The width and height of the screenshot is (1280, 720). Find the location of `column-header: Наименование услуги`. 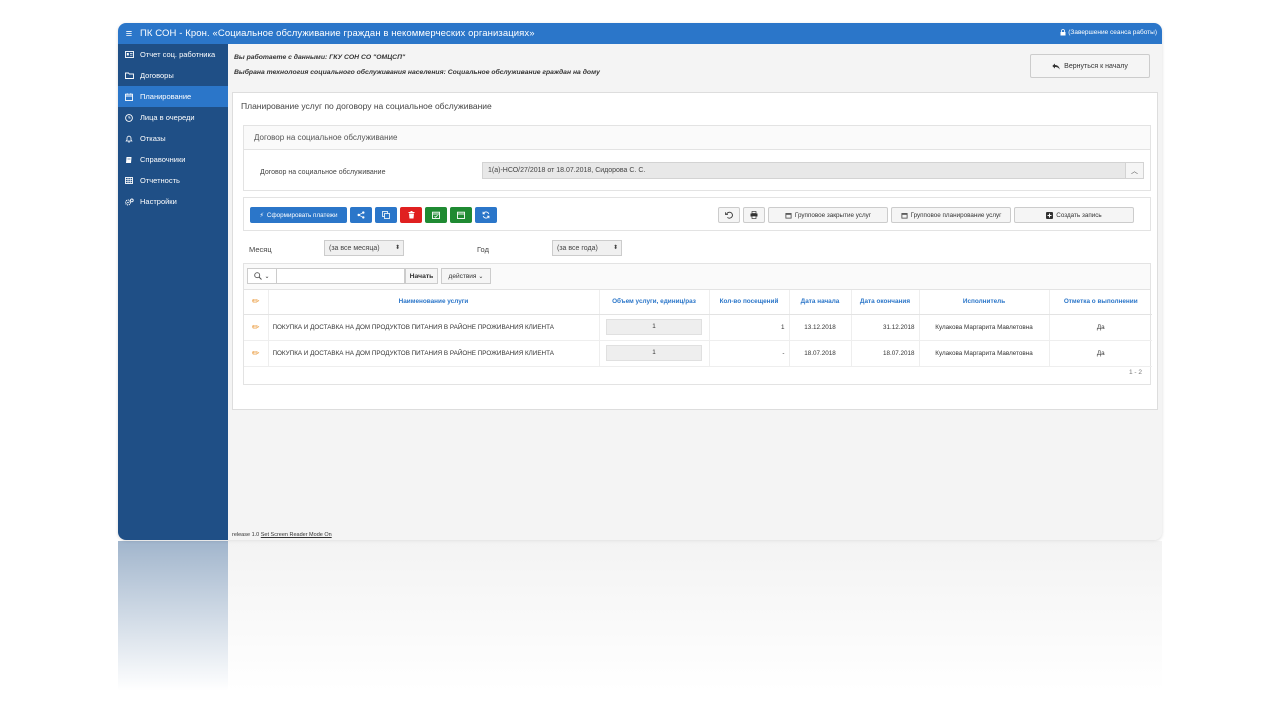

column-header: Наименование услуги is located at coordinates (434, 302).